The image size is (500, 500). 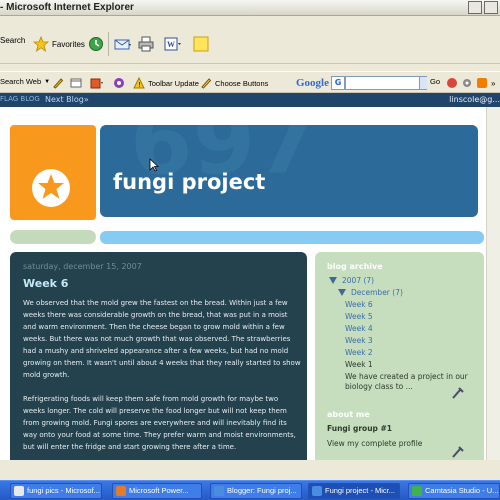 What do you see at coordinates (491, 7) in the screenshot?
I see `maximize-button` at bounding box center [491, 7].